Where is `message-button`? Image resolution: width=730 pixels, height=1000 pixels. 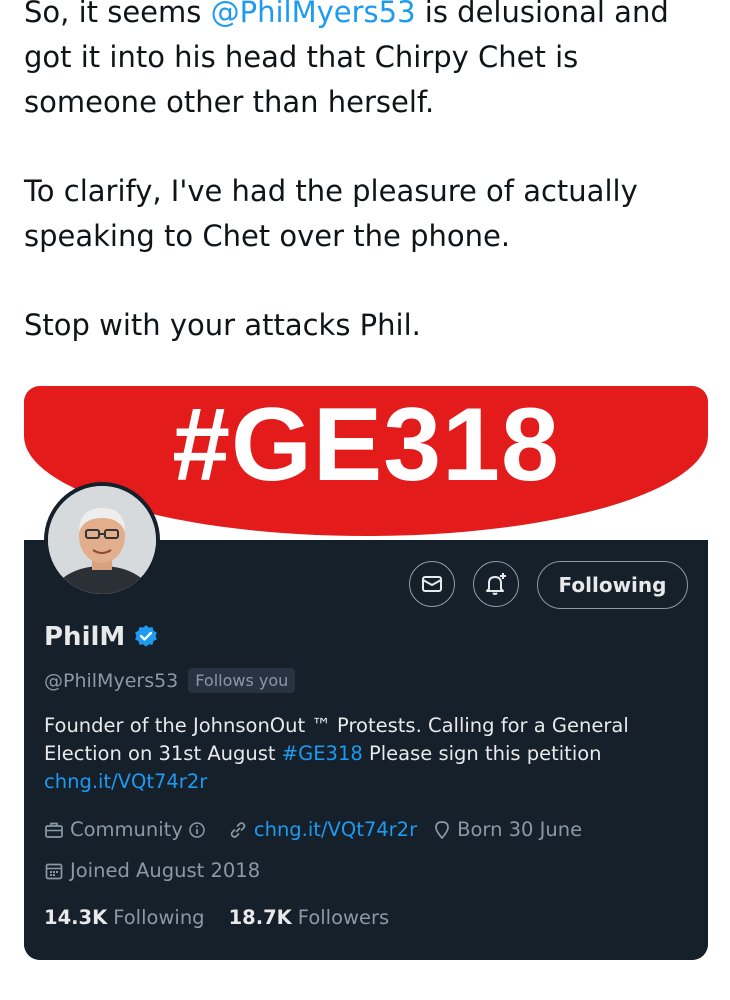 message-button is located at coordinates (432, 584).